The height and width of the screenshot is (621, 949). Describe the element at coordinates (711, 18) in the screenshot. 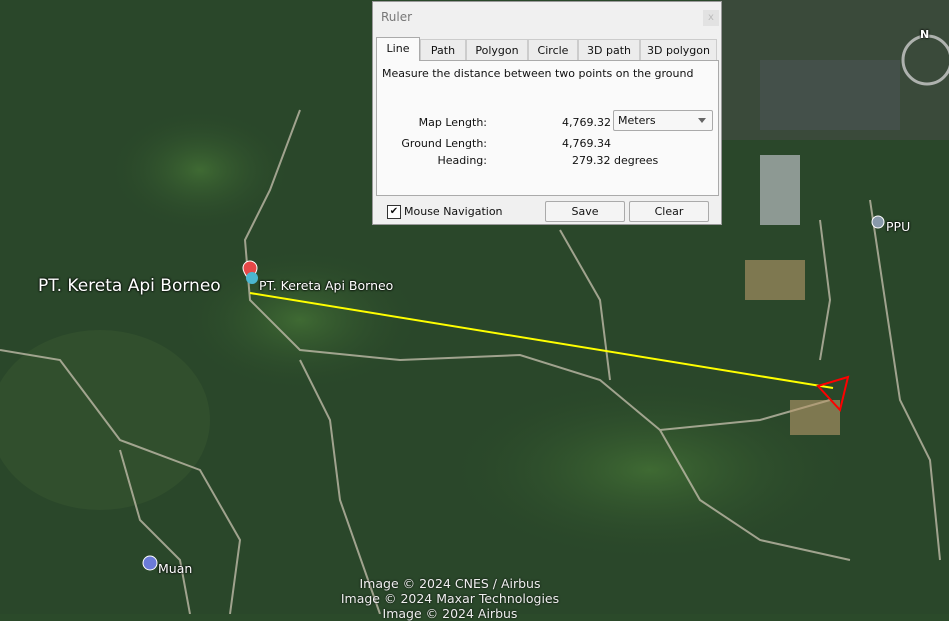

I see `close-button: x` at that location.